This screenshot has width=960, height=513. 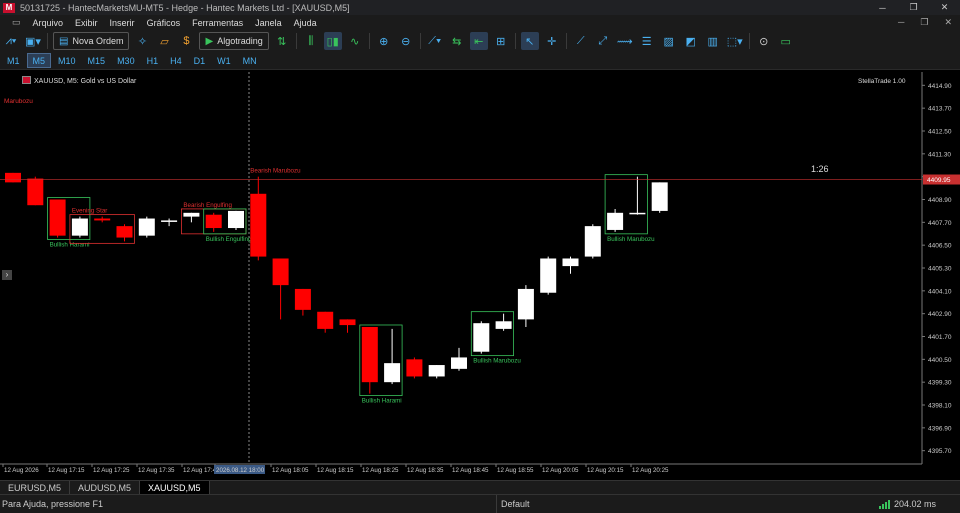 What do you see at coordinates (7, 275) in the screenshot?
I see `scroll-left-icon: ›` at bounding box center [7, 275].